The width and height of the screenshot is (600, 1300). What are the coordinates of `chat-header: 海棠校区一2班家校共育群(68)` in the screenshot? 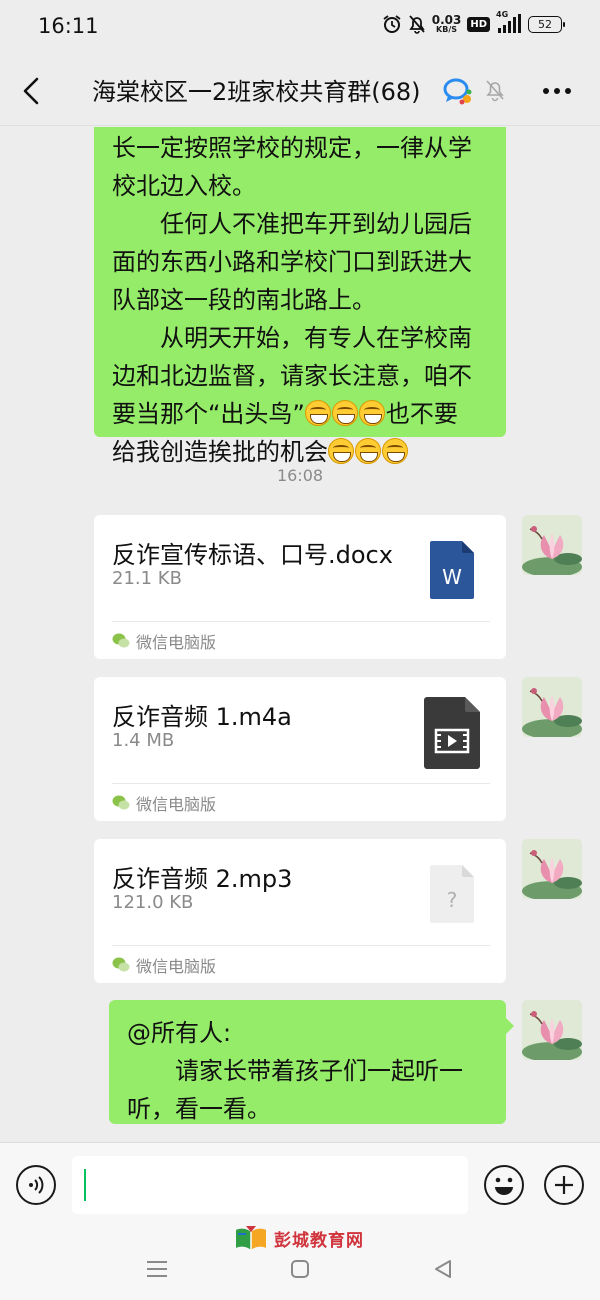 It's located at (300, 90).